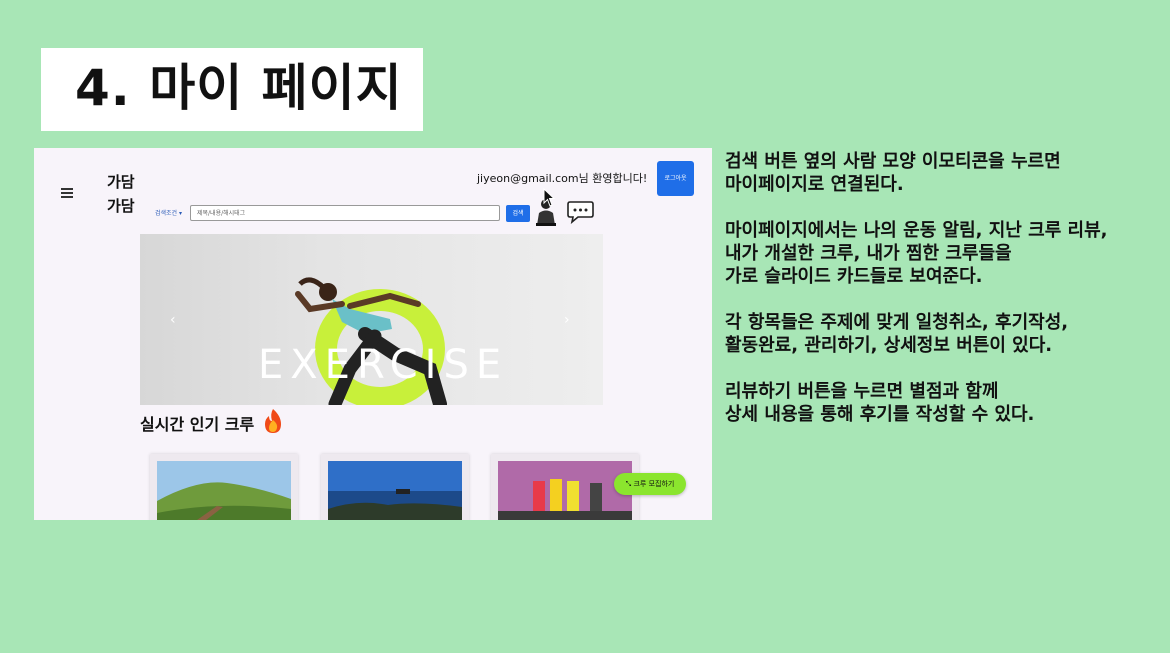 Image resolution: width=1170 pixels, height=653 pixels. What do you see at coordinates (893, 161) in the screenshot?
I see `description-line: 검색 버튼 옆의 사람 모양 이모티콘을 누르면` at bounding box center [893, 161].